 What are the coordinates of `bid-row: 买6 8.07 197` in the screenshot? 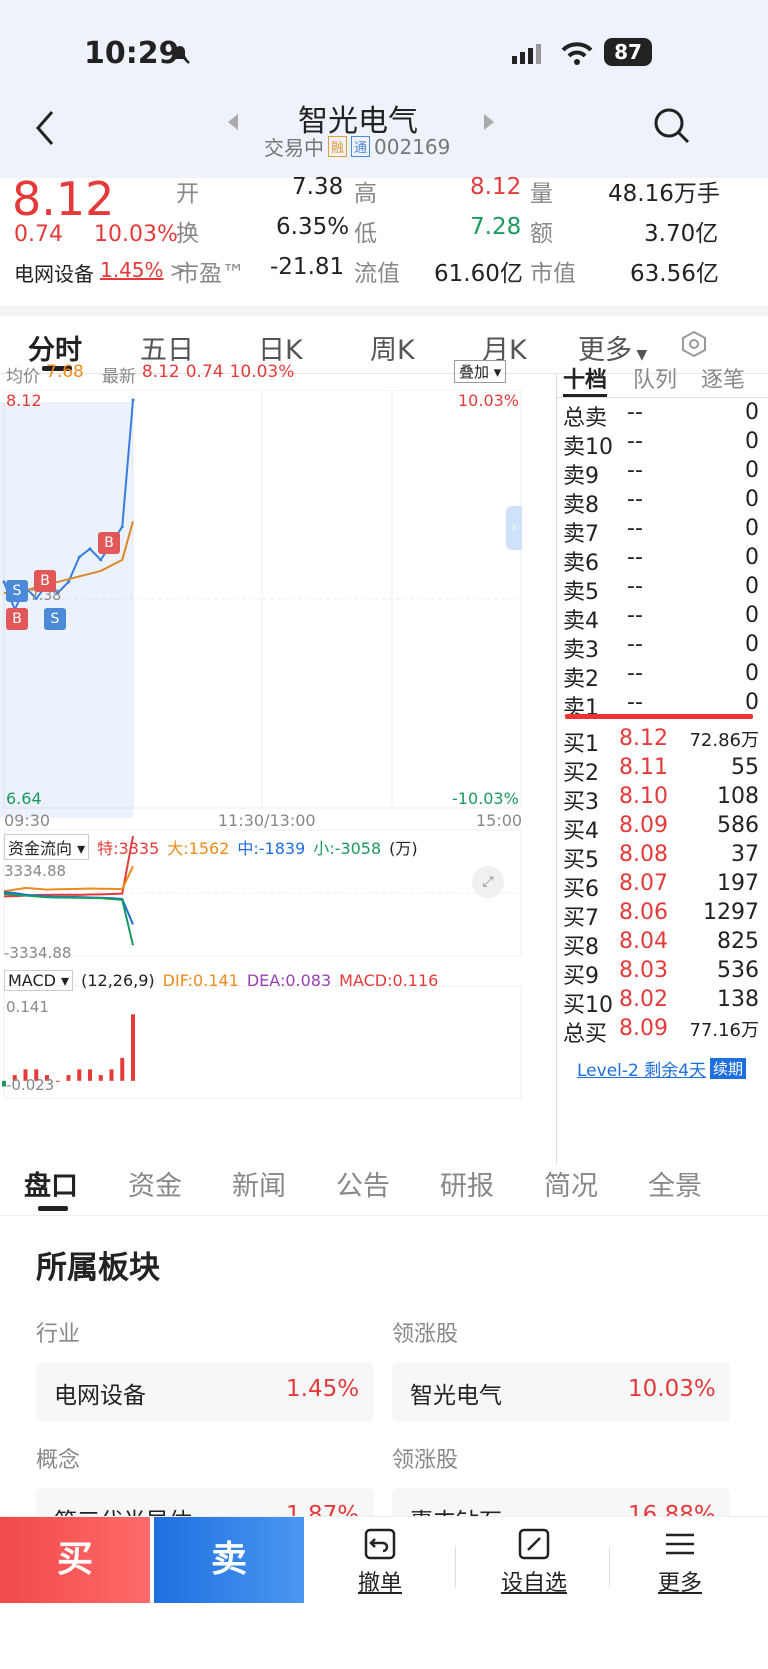 It's located at (662, 886).